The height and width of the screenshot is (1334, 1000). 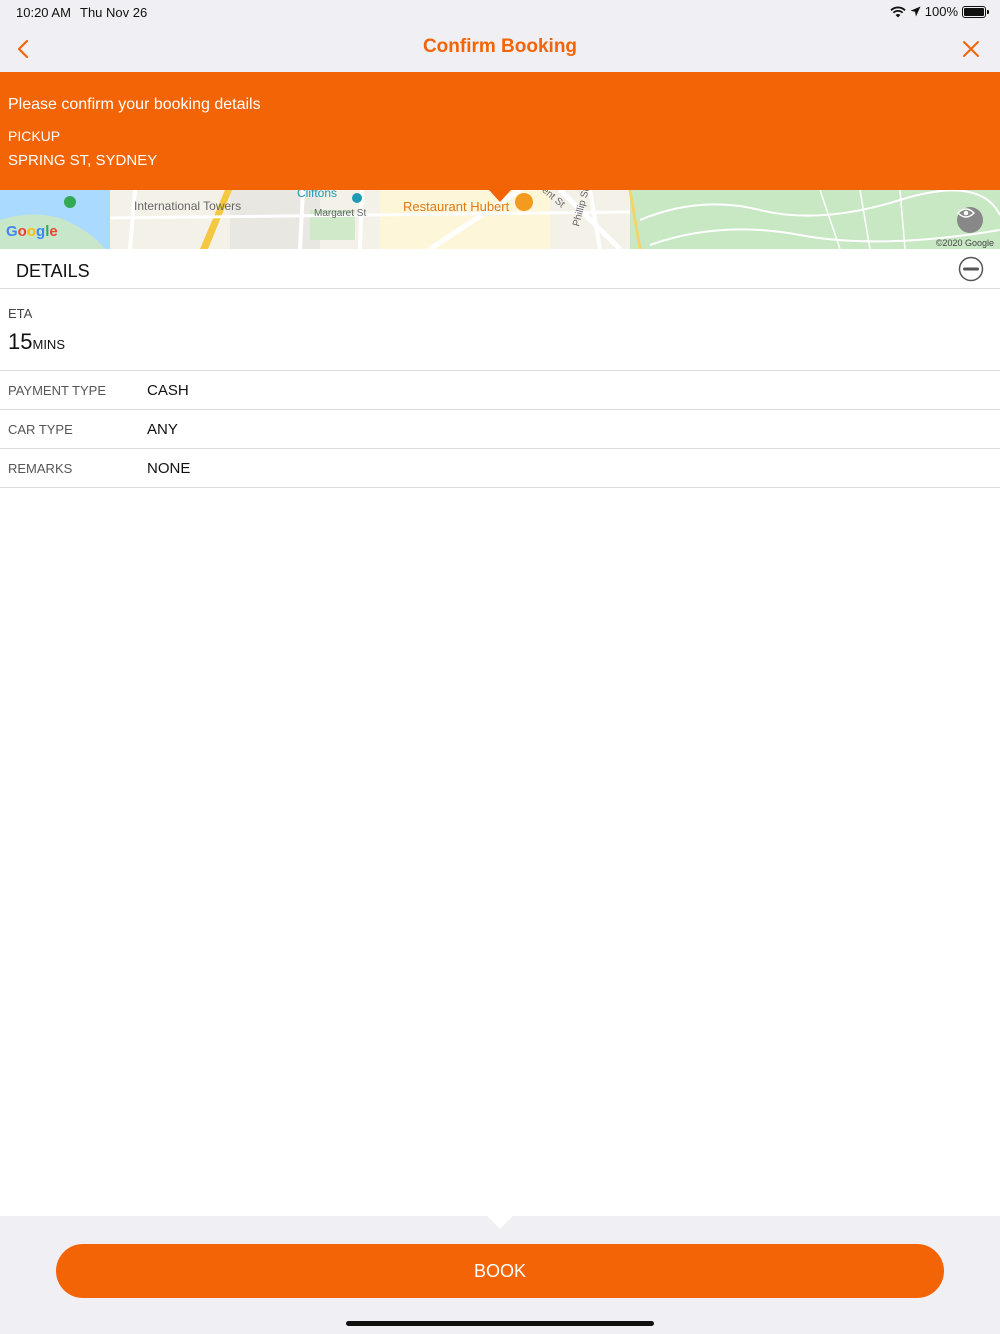 What do you see at coordinates (162, 429) in the screenshot?
I see `row-value: ANY` at bounding box center [162, 429].